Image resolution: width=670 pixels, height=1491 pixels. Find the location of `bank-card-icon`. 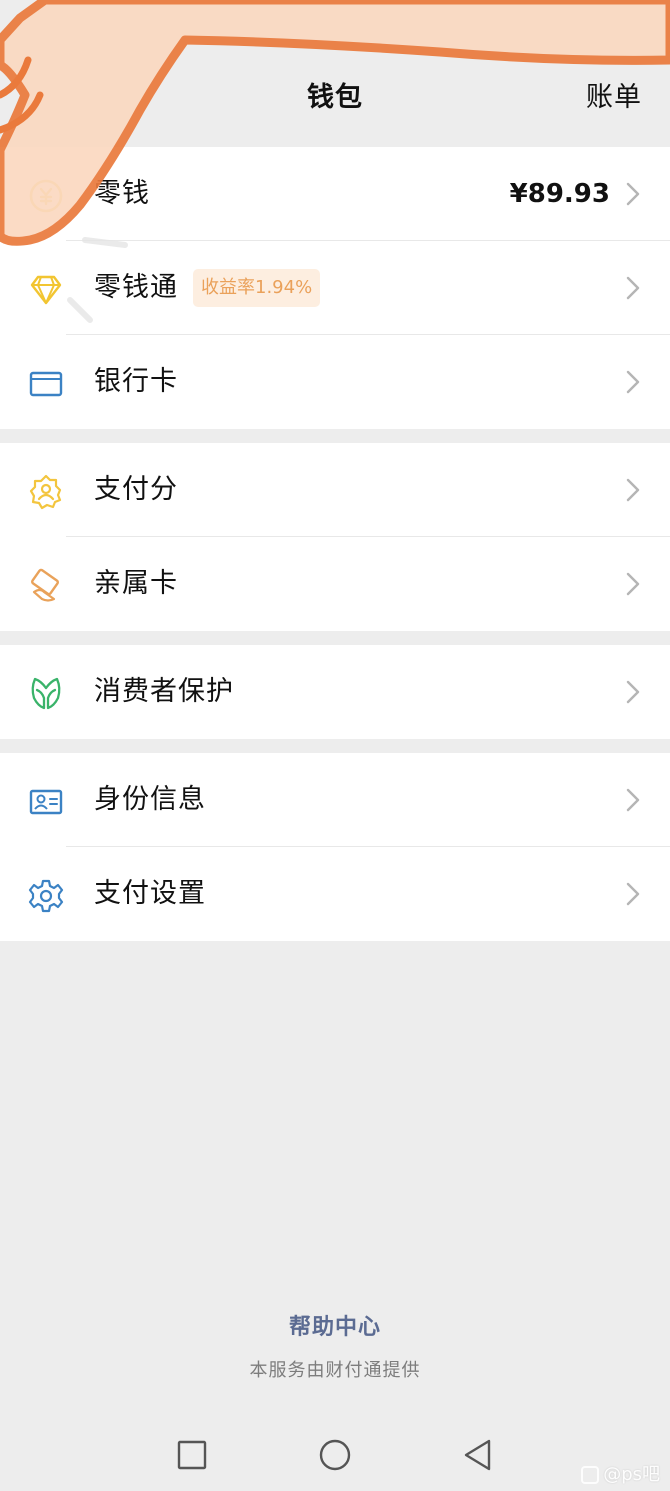

bank-card-icon is located at coordinates (46, 384).